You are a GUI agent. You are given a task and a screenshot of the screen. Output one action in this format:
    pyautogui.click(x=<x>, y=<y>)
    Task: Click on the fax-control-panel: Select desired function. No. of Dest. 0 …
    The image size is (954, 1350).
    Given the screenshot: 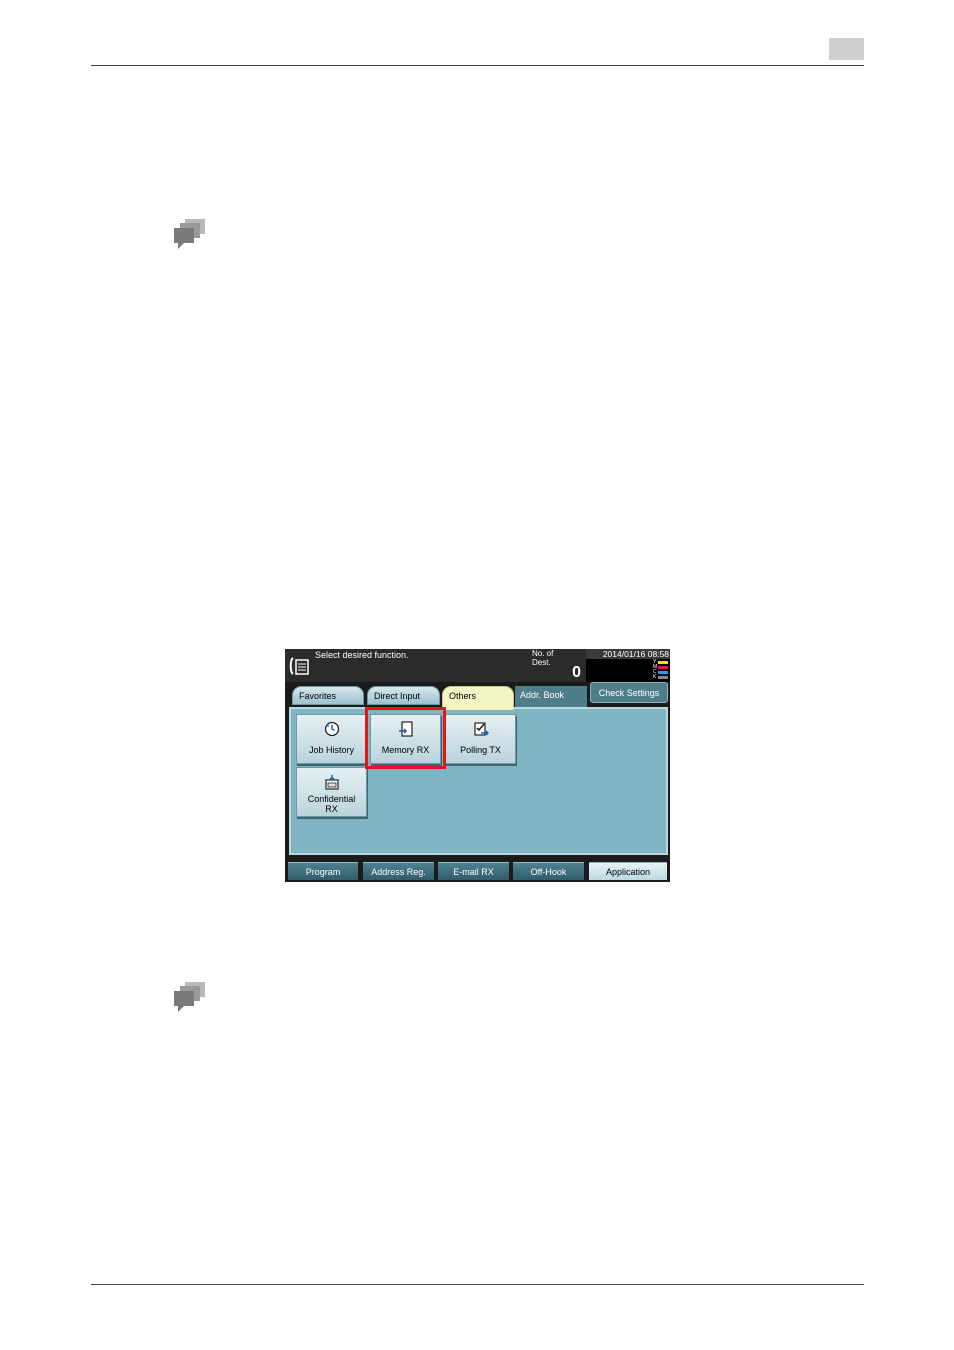 What is the action you would take?
    pyautogui.click(x=477, y=765)
    